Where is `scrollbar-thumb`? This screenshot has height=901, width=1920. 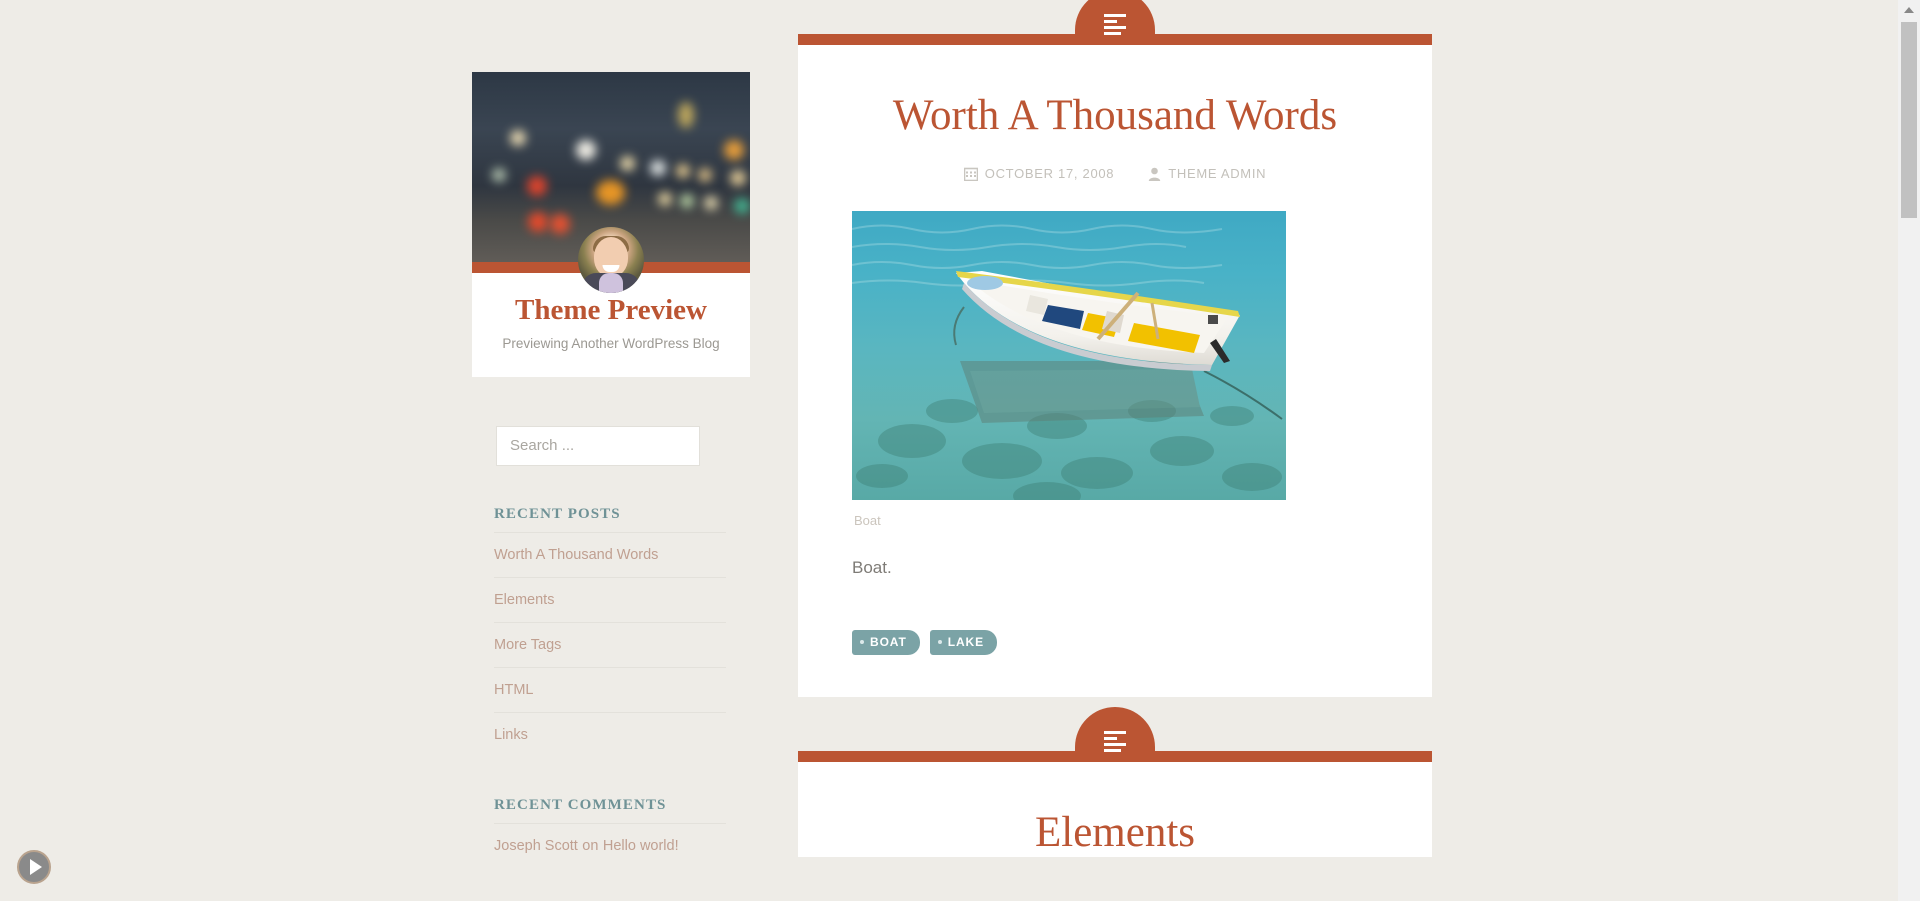 scrollbar-thumb is located at coordinates (1909, 120).